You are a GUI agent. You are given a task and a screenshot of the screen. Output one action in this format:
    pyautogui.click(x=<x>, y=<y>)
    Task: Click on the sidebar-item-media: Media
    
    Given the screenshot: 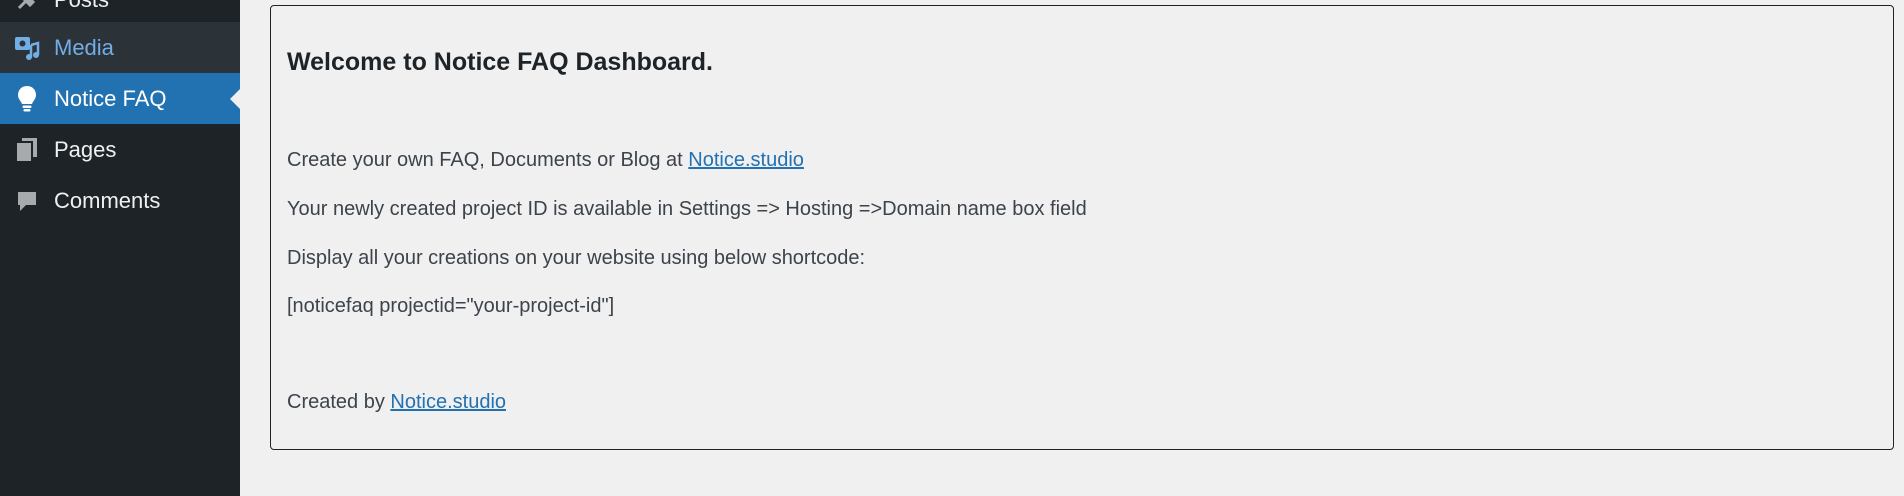 What is the action you would take?
    pyautogui.click(x=120, y=47)
    